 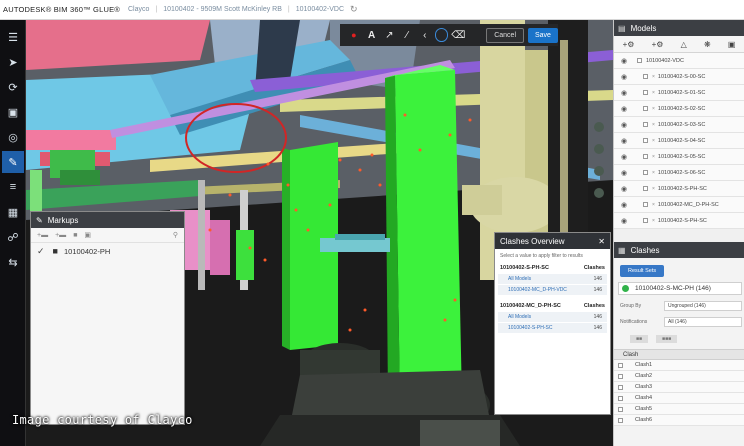 What do you see at coordinates (389, 35) in the screenshot?
I see `arrow-tool-icon: ↗` at bounding box center [389, 35].